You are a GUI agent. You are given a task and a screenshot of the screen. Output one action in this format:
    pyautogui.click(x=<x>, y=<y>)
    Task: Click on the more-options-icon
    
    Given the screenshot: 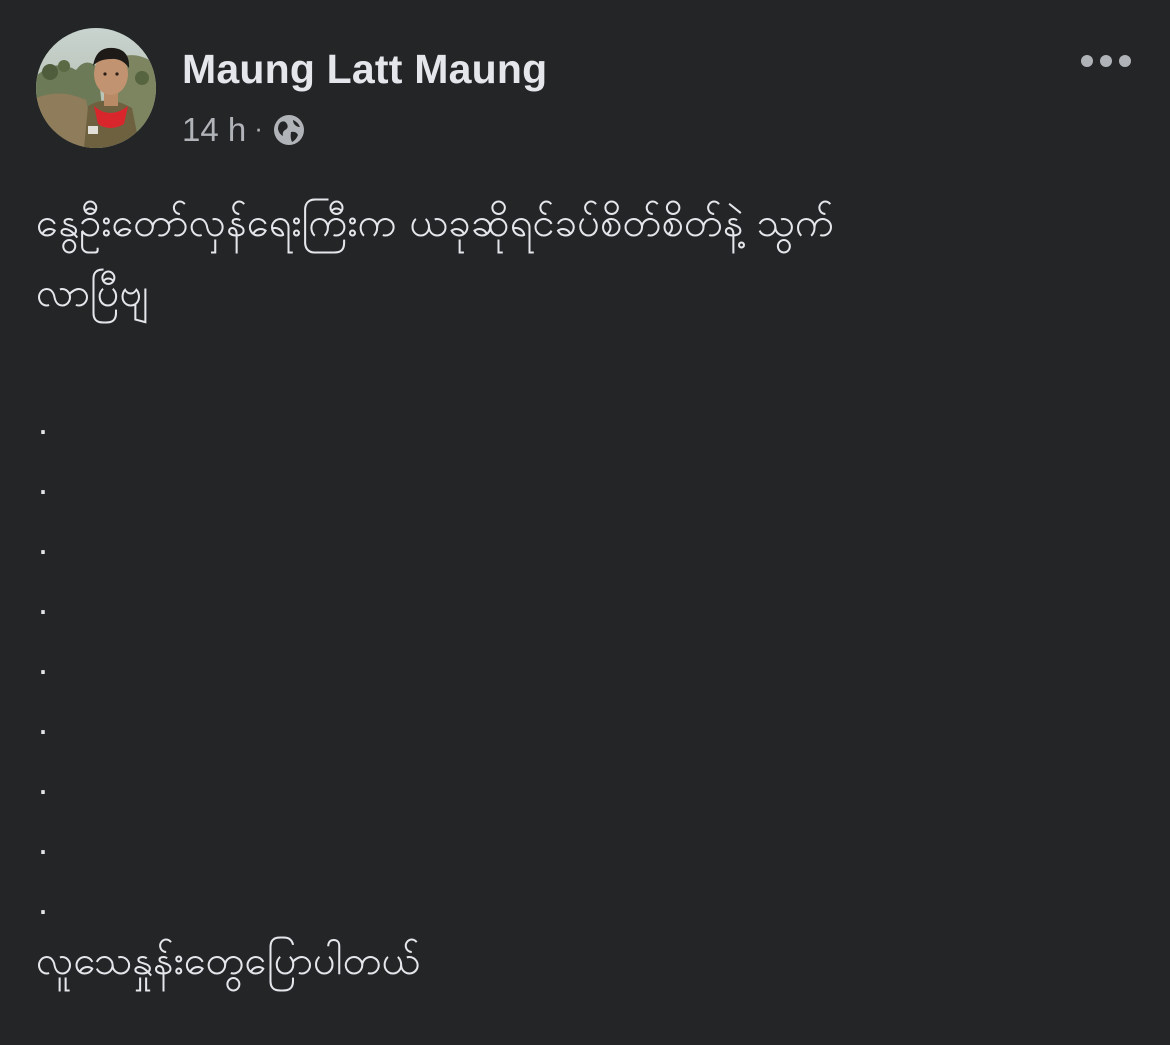 What is the action you would take?
    pyautogui.click(x=1106, y=61)
    